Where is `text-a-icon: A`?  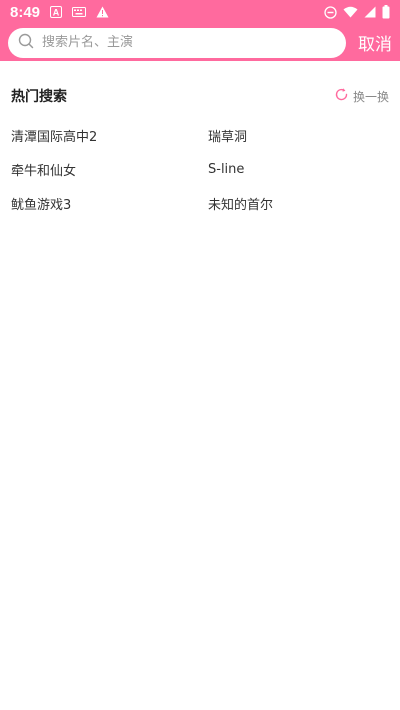 text-a-icon: A is located at coordinates (56, 12).